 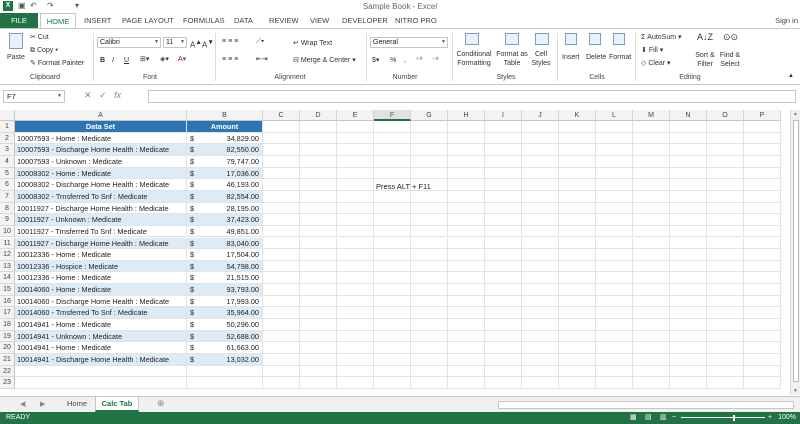 What do you see at coordinates (225, 301) in the screenshot?
I see `cell-b: $17,993.00` at bounding box center [225, 301].